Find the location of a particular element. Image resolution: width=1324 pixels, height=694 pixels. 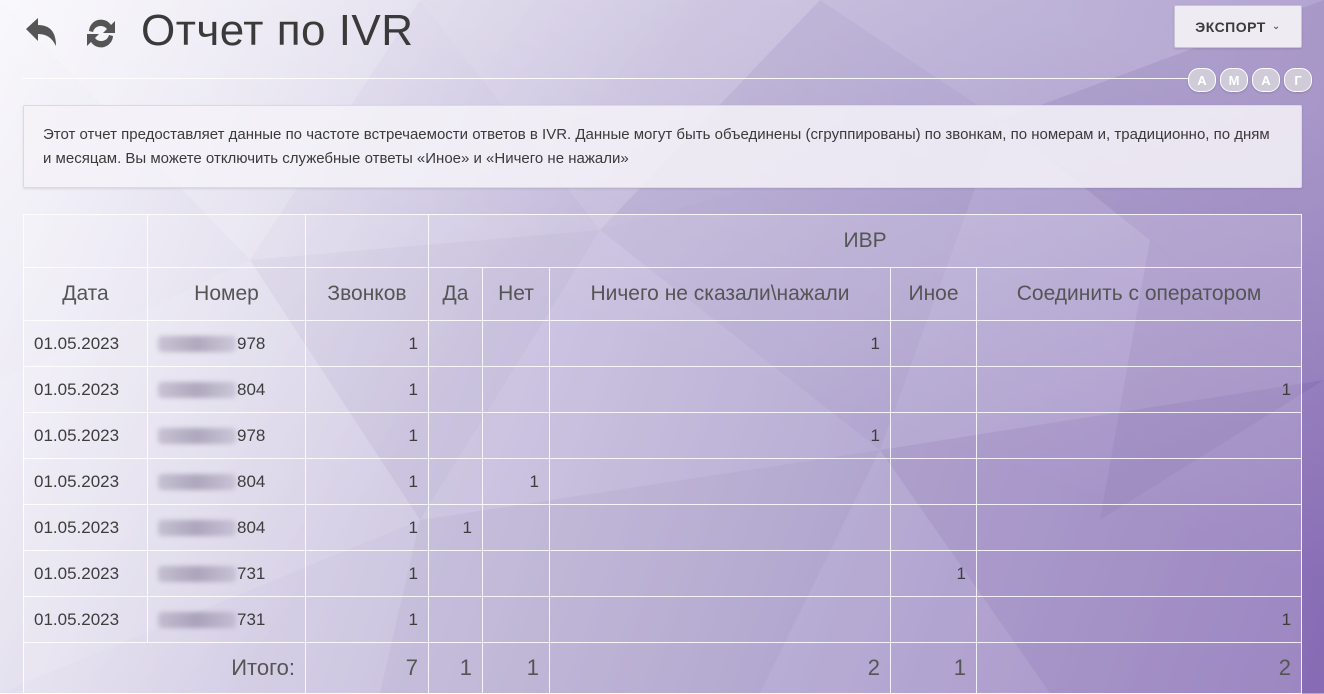

page-title: Отчет по IVR is located at coordinates (277, 30).